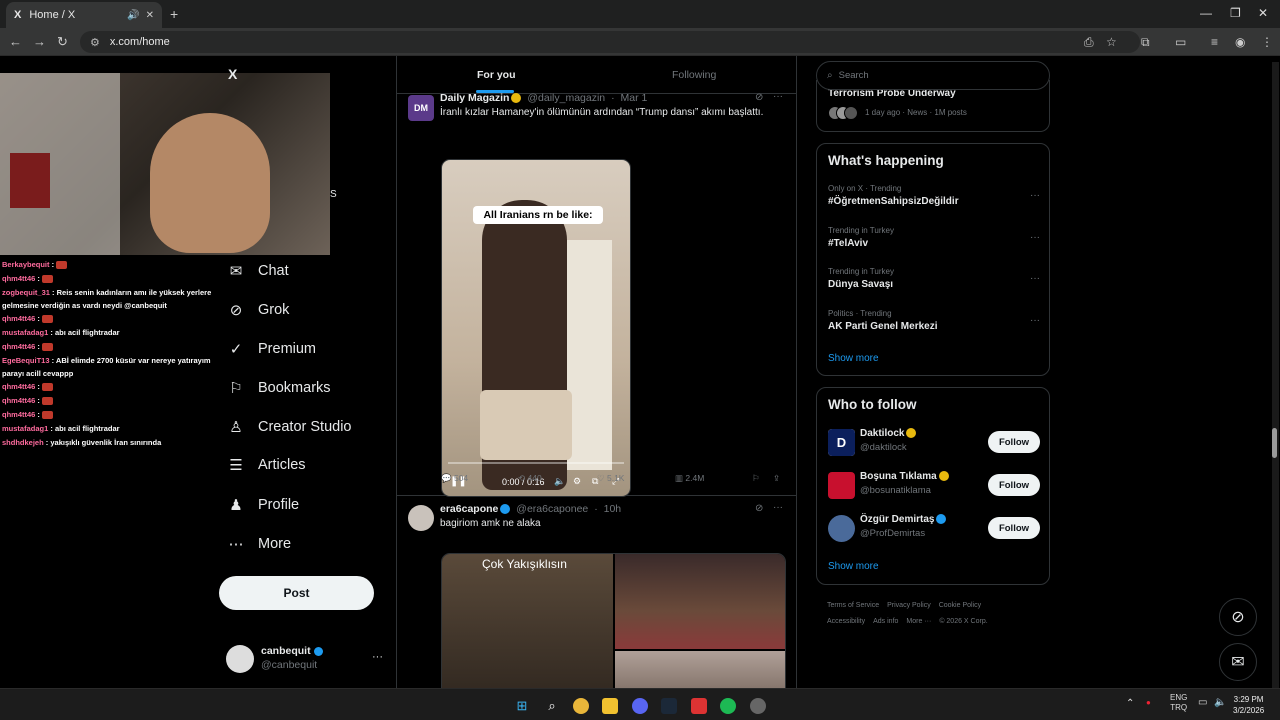  Describe the element at coordinates (853, 605) in the screenshot. I see `footer-link: Terms of Service` at that location.